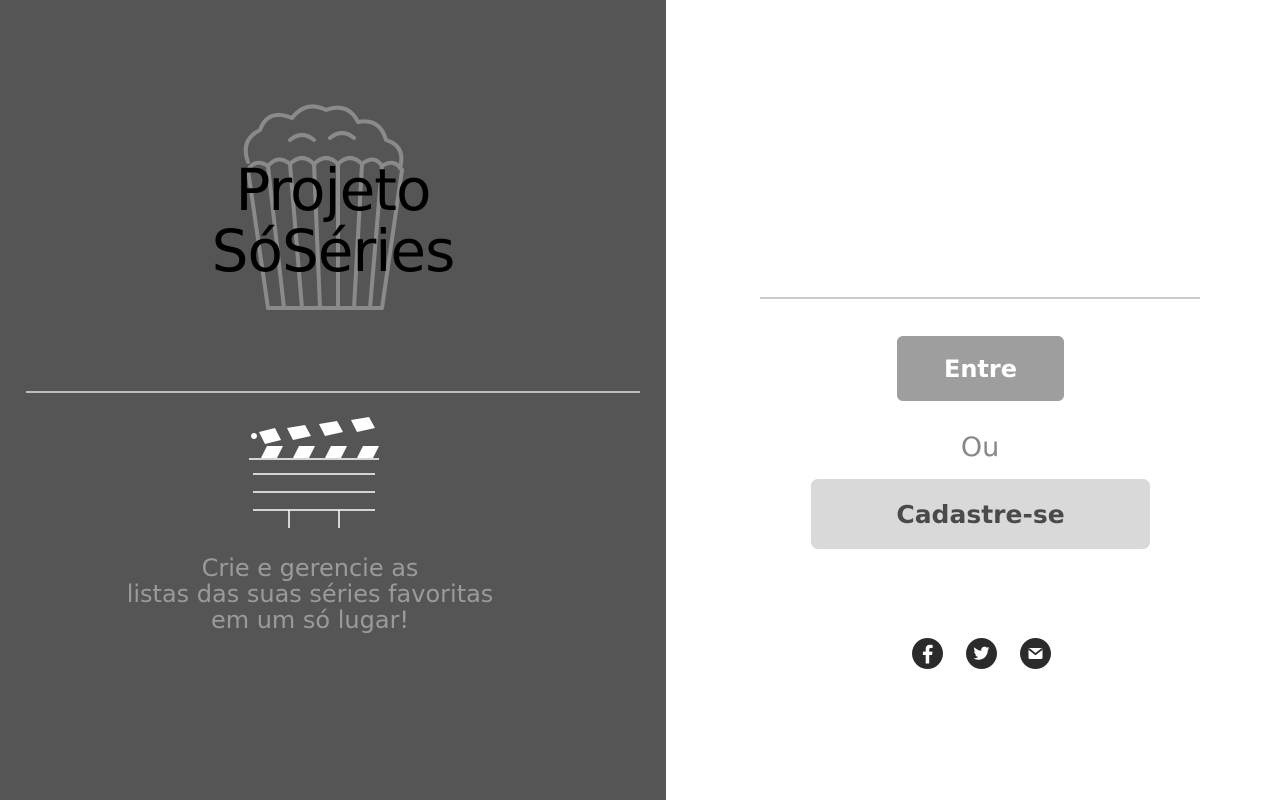 The width and height of the screenshot is (1280, 800). What do you see at coordinates (1035, 653) in the screenshot?
I see `mail-icon` at bounding box center [1035, 653].